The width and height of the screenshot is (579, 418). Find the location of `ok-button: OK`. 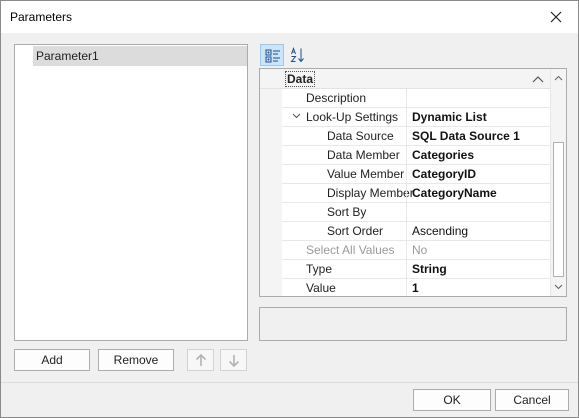

ok-button: OK is located at coordinates (452, 400).